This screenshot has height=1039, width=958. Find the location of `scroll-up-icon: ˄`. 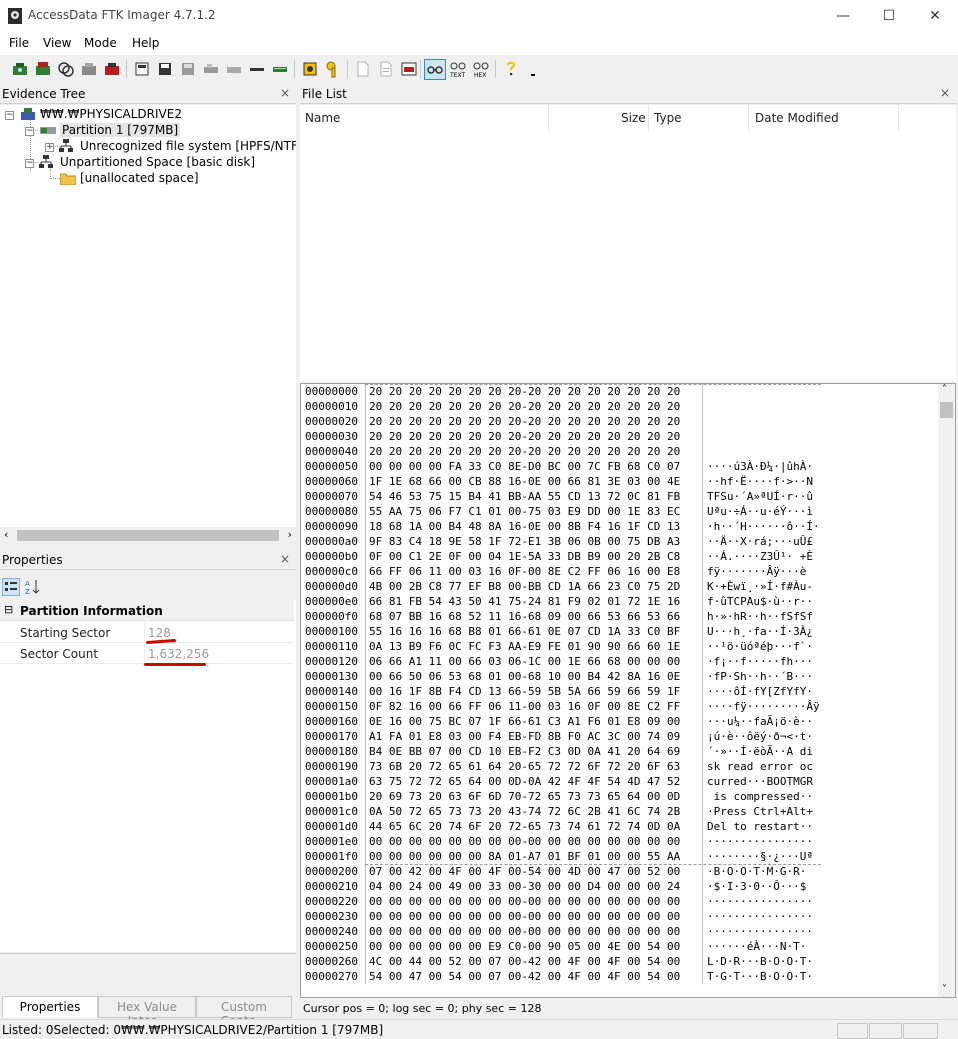

scroll-up-icon: ˄ is located at coordinates (944, 389).